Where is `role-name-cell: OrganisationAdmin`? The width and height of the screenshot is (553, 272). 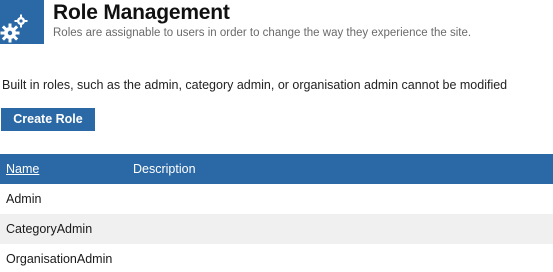 role-name-cell: OrganisationAdmin is located at coordinates (59, 259).